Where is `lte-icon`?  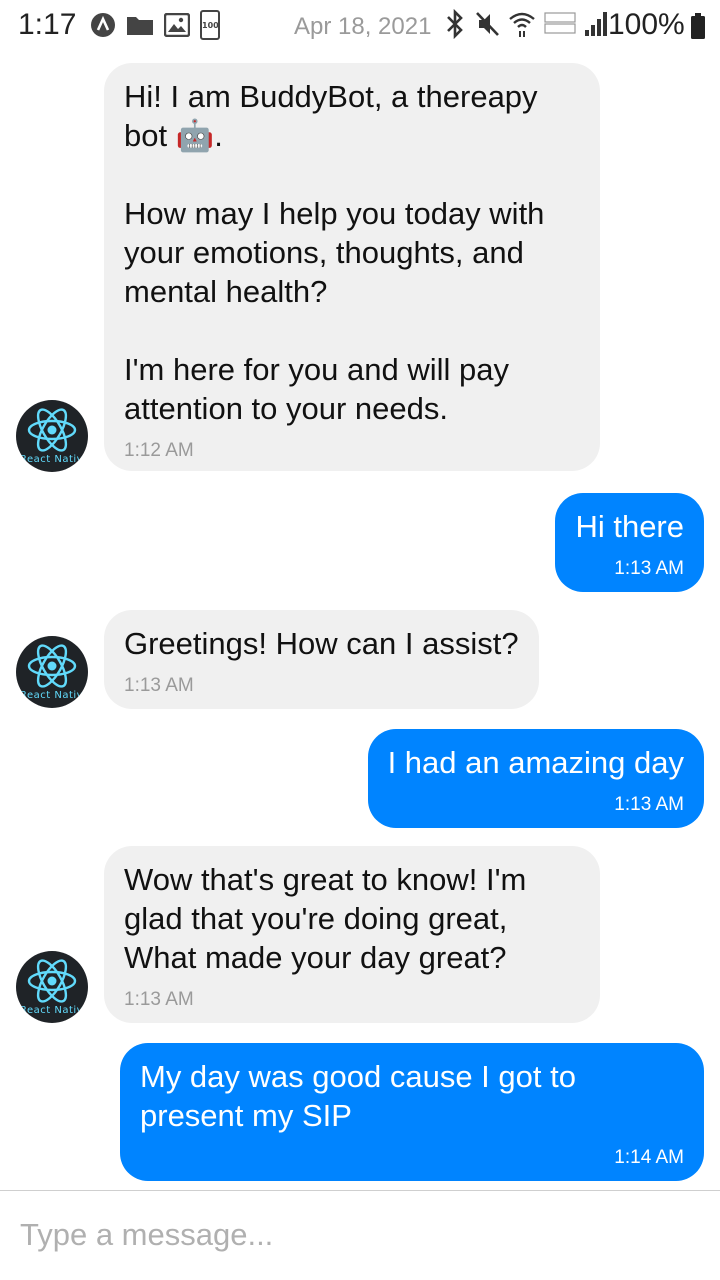 lte-icon is located at coordinates (560, 23).